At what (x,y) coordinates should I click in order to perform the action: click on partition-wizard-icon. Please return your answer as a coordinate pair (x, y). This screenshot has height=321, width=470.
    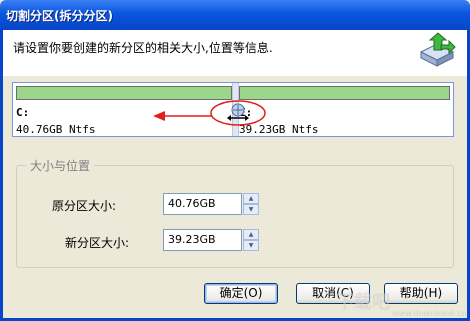
    Looking at the image, I should click on (437, 49).